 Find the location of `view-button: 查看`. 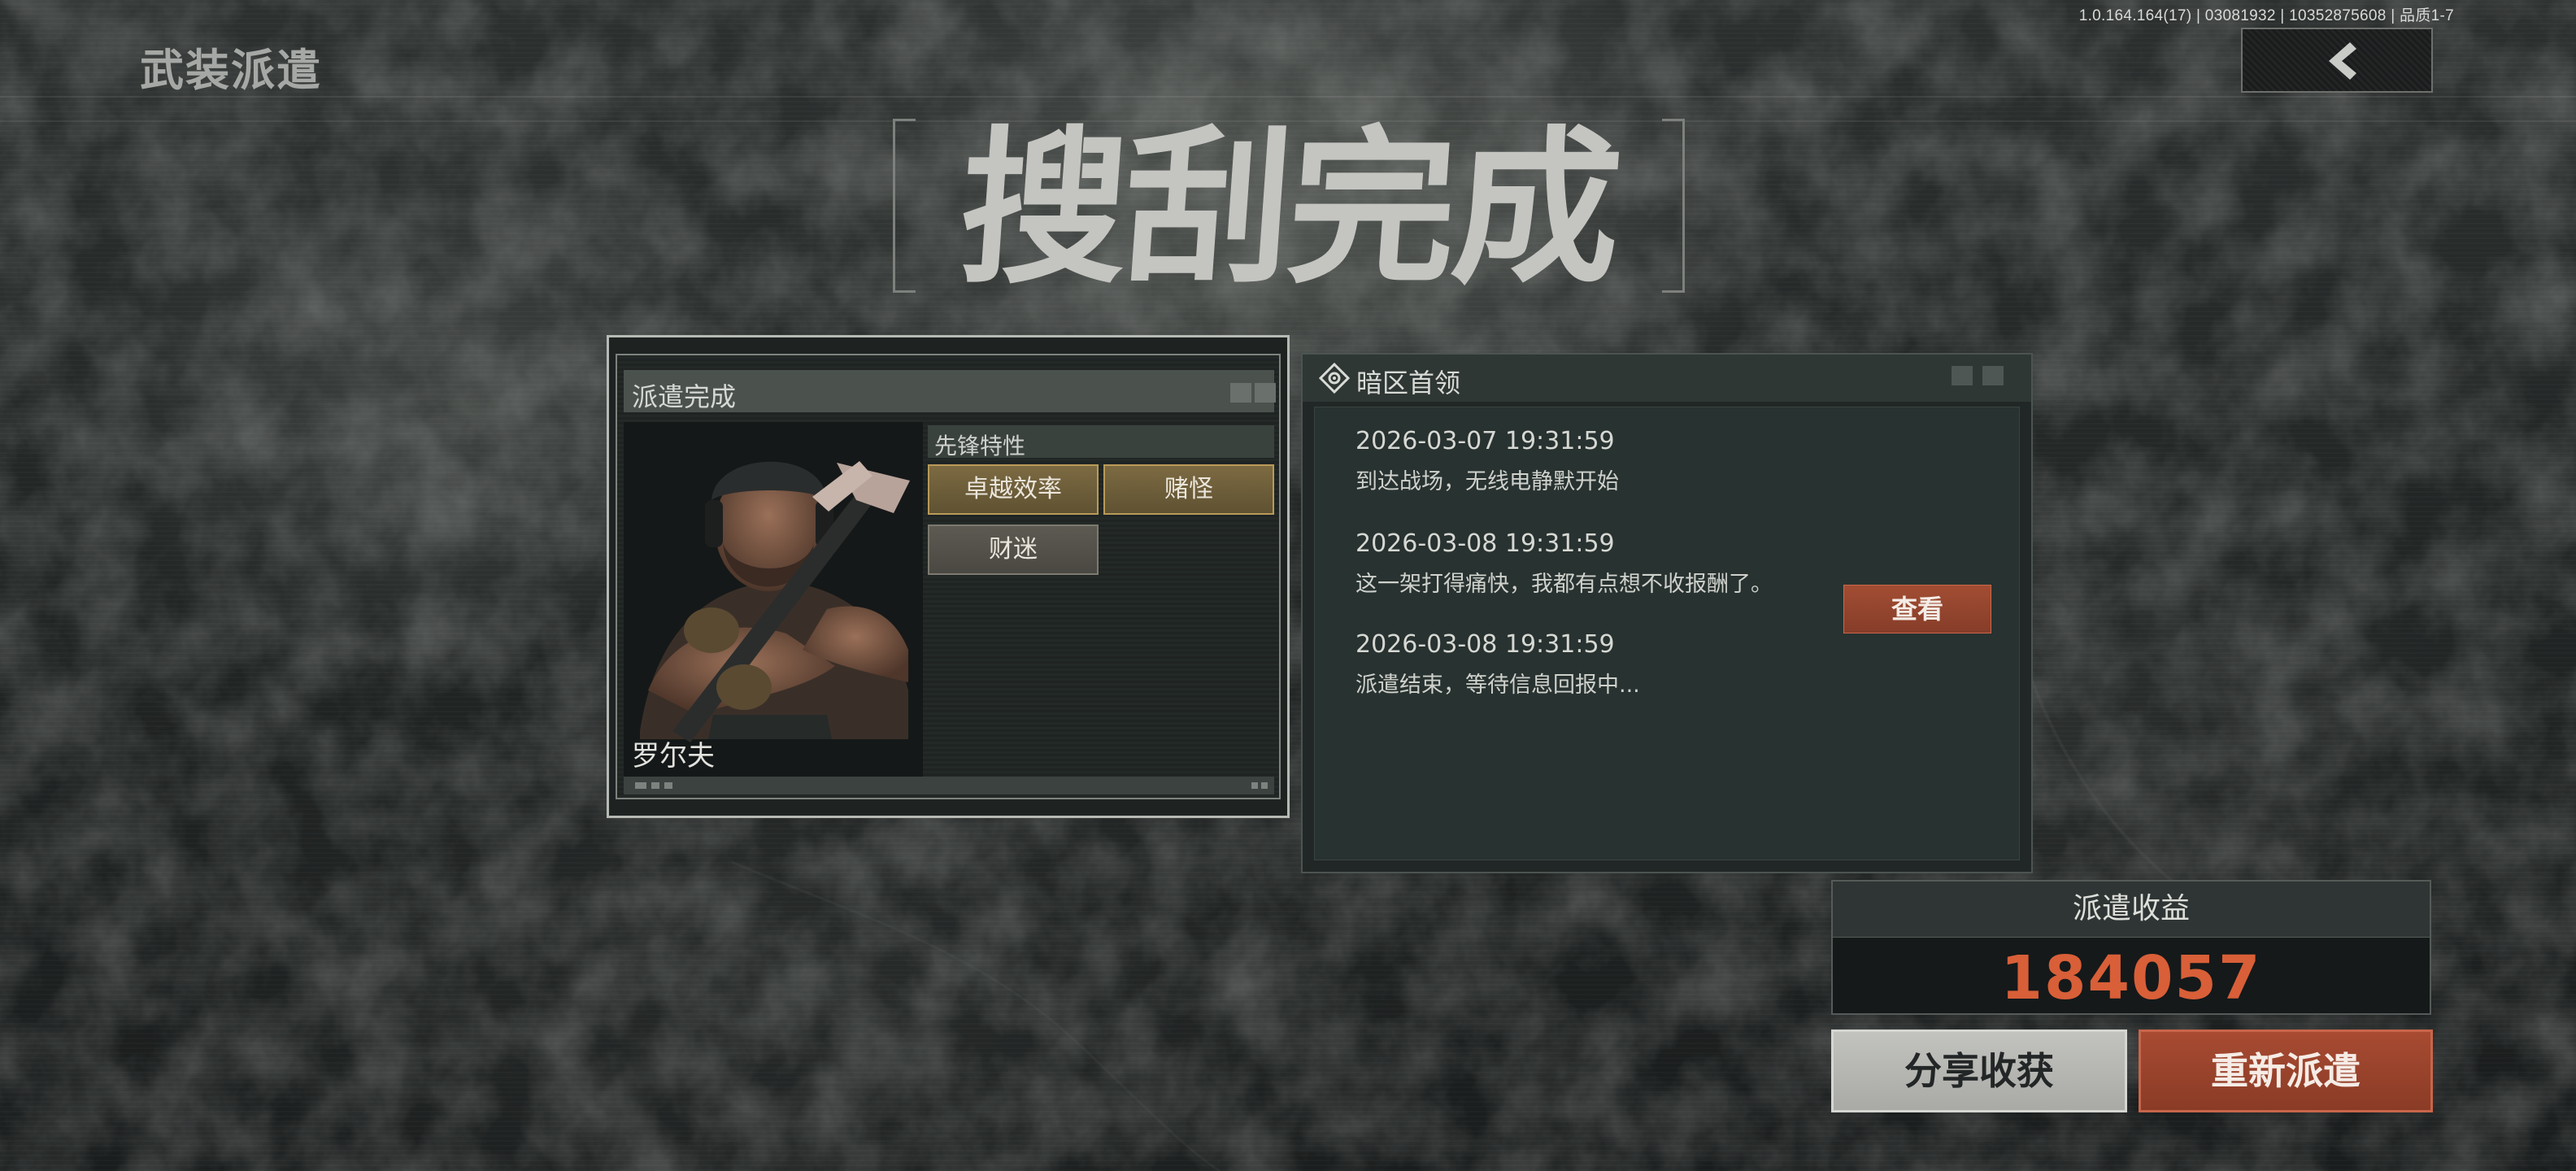

view-button: 查看 is located at coordinates (1917, 609).